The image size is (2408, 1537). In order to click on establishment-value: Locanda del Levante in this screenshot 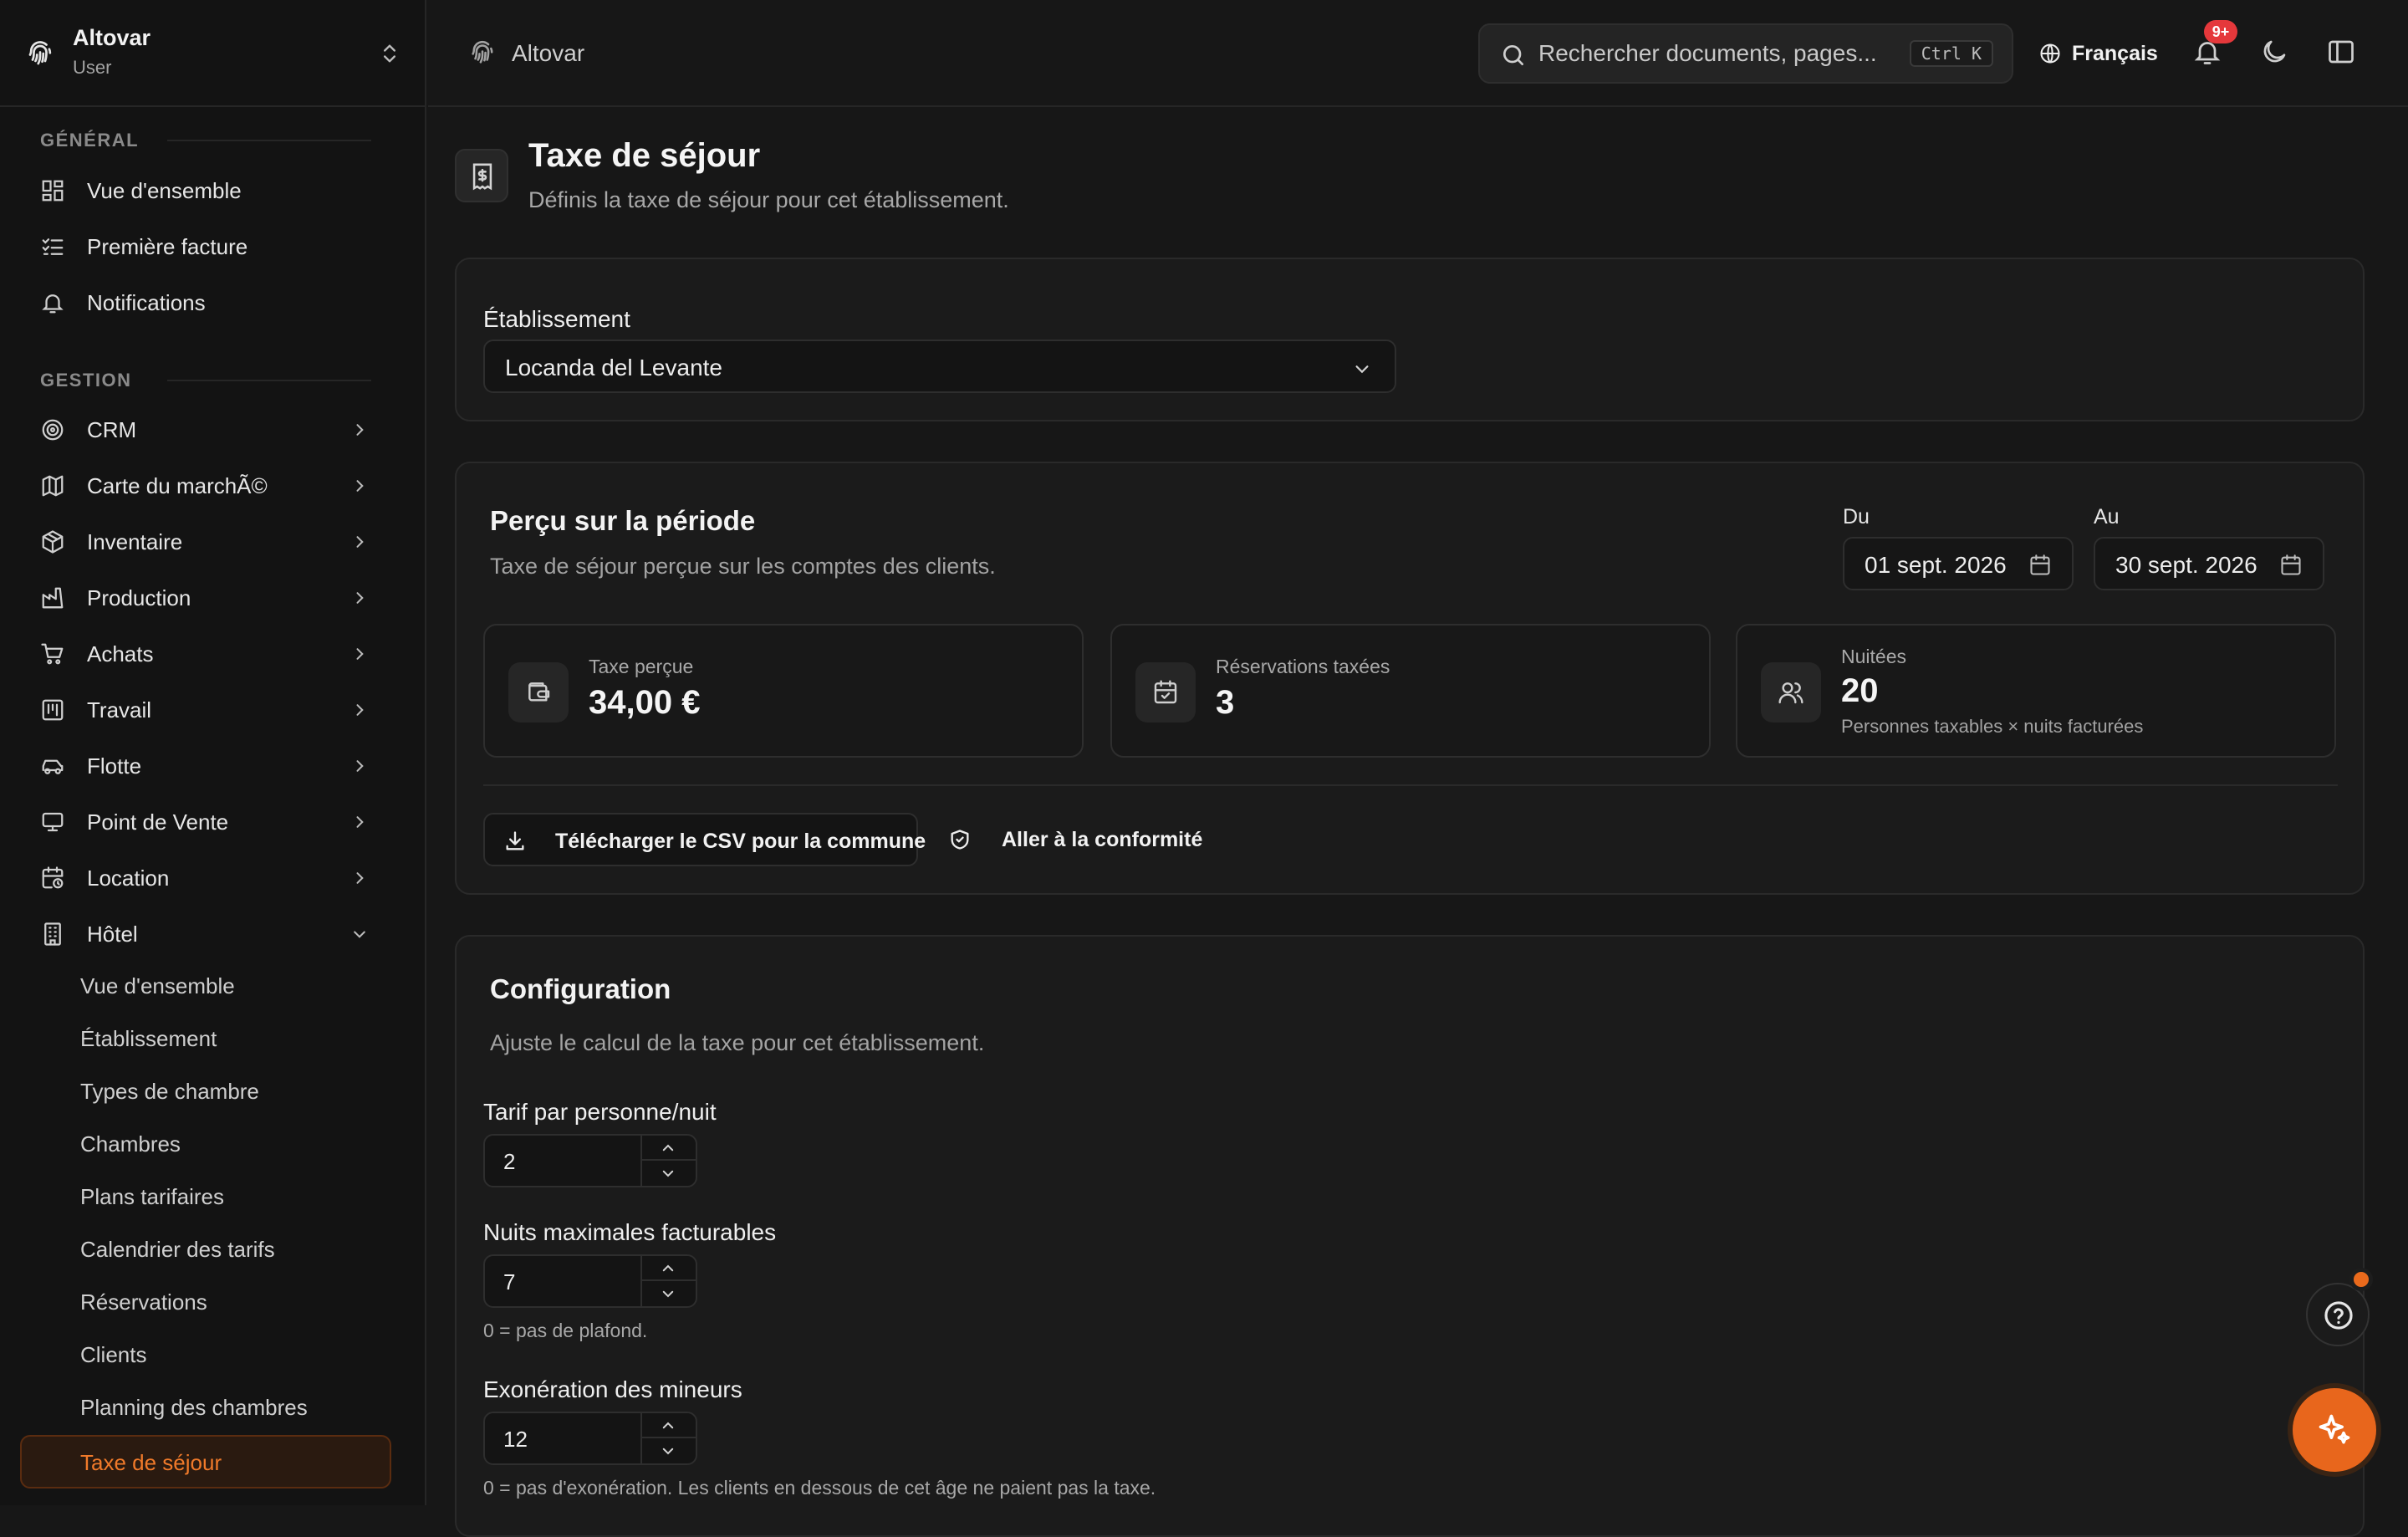, I will do `click(614, 367)`.